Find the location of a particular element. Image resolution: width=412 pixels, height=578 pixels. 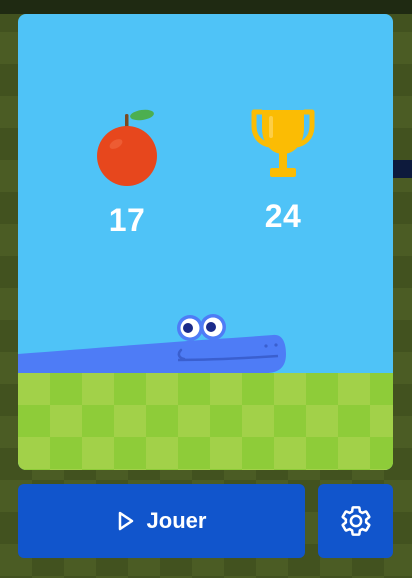

trophy-icon is located at coordinates (283, 143).